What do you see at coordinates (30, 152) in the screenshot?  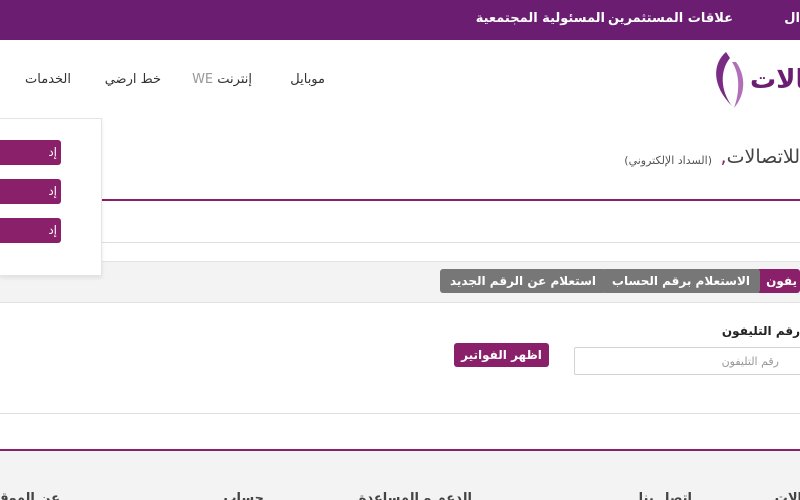 I see `dropdown-button-1: إد` at bounding box center [30, 152].